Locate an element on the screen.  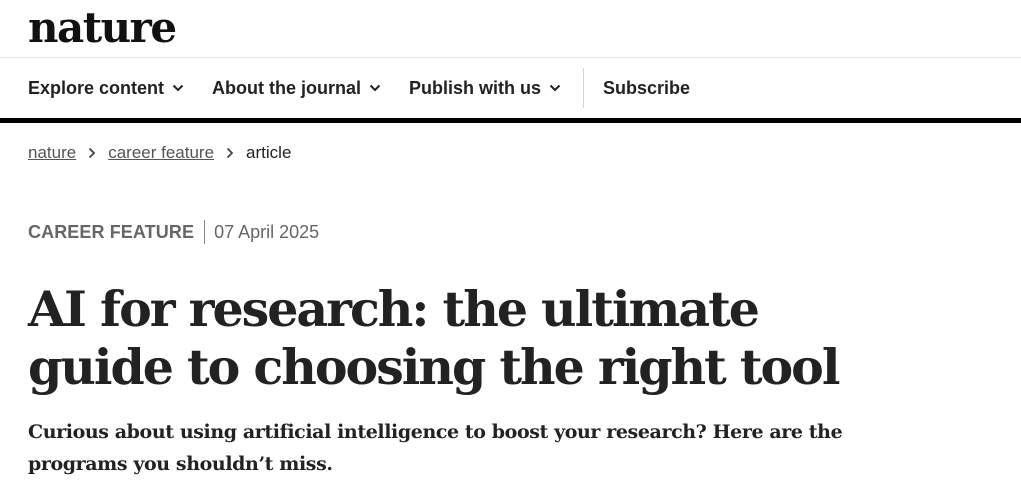
nav-about-the-journal: About the journal is located at coordinates (296, 88).